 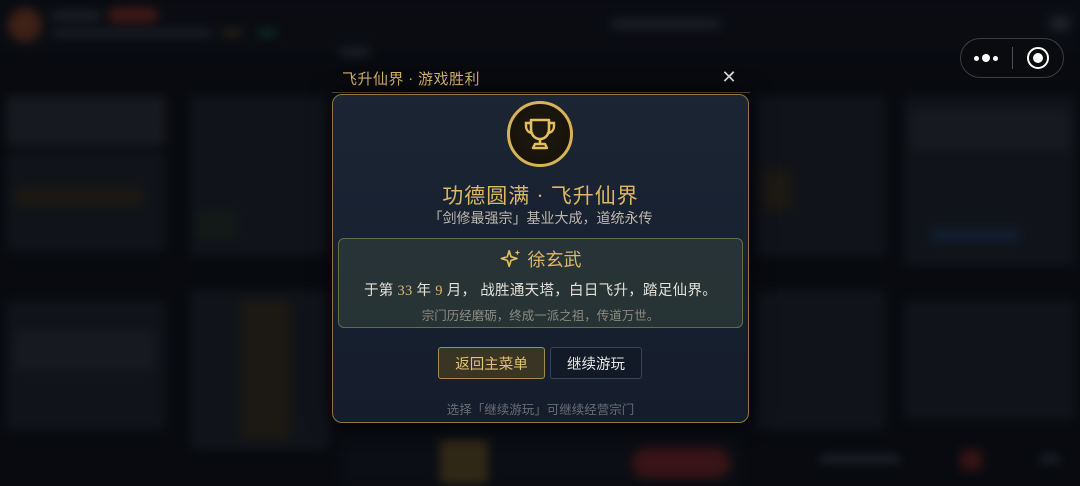 I want to click on ascension-year: 33, so click(x=405, y=291).